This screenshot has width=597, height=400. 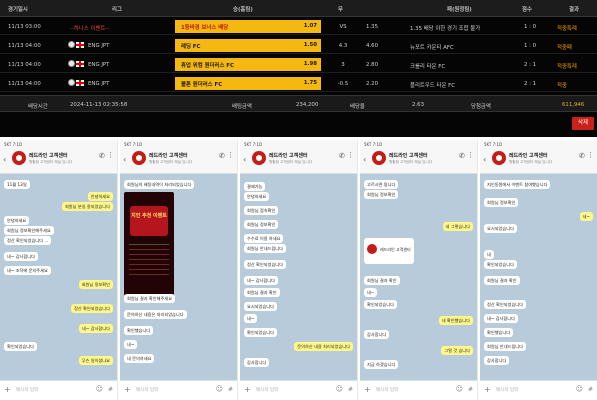 I want to click on draw-value: VS, so click(x=343, y=27).